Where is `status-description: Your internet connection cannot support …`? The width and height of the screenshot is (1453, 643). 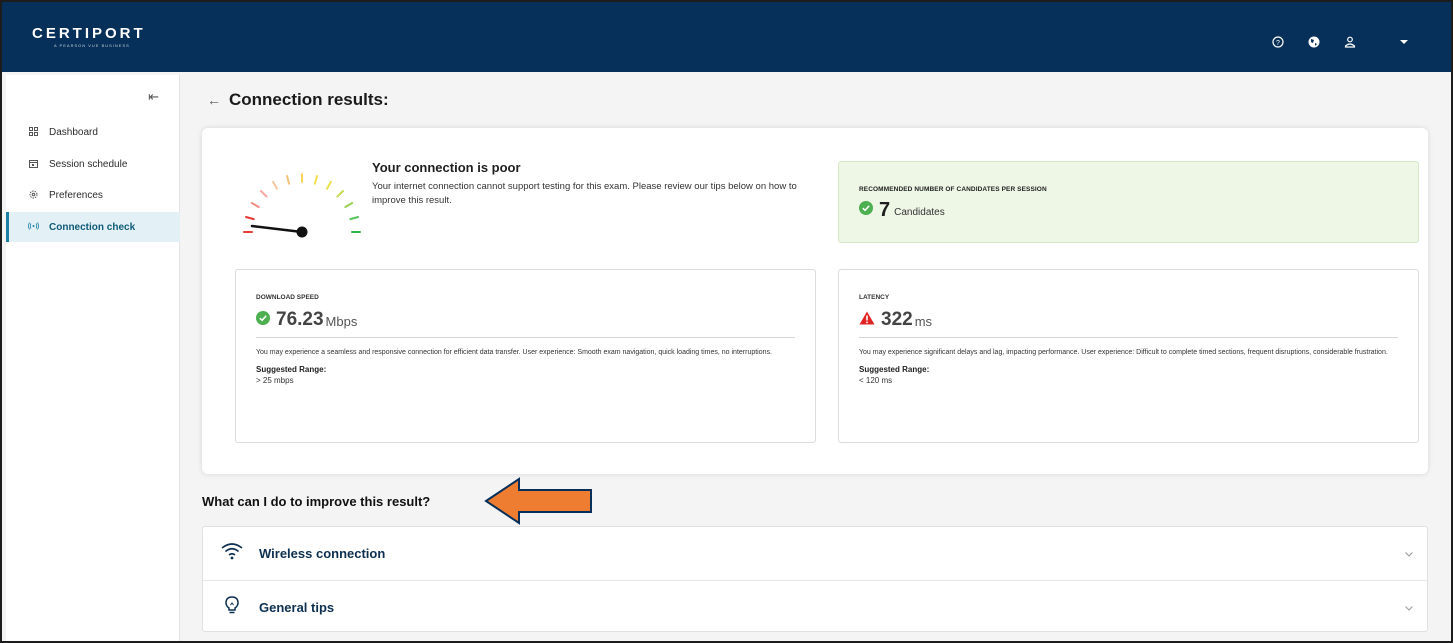
status-description: Your internet connection cannot support … is located at coordinates (584, 193).